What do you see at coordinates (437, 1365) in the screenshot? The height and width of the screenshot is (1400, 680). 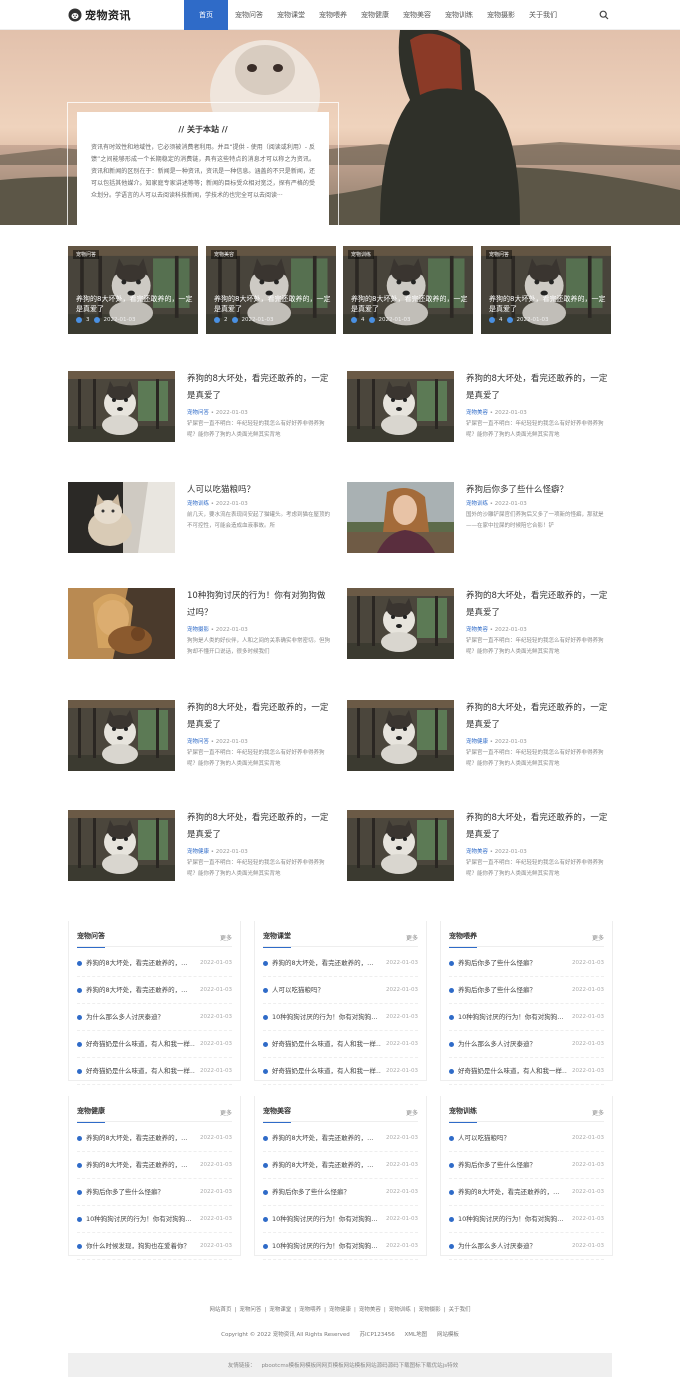 I see `friend-link: 优站` at bounding box center [437, 1365].